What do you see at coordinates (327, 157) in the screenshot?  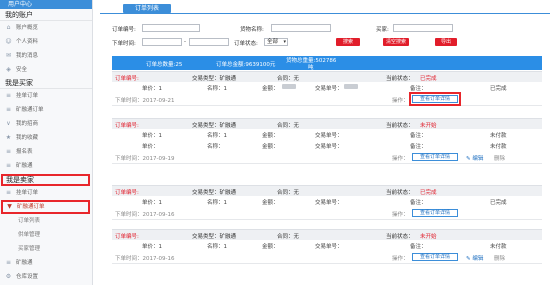 I see `order-footer: 下单时间：2017-09-19 操作： 查看订单详情 ✎ 编辑 删除` at bounding box center [327, 157].